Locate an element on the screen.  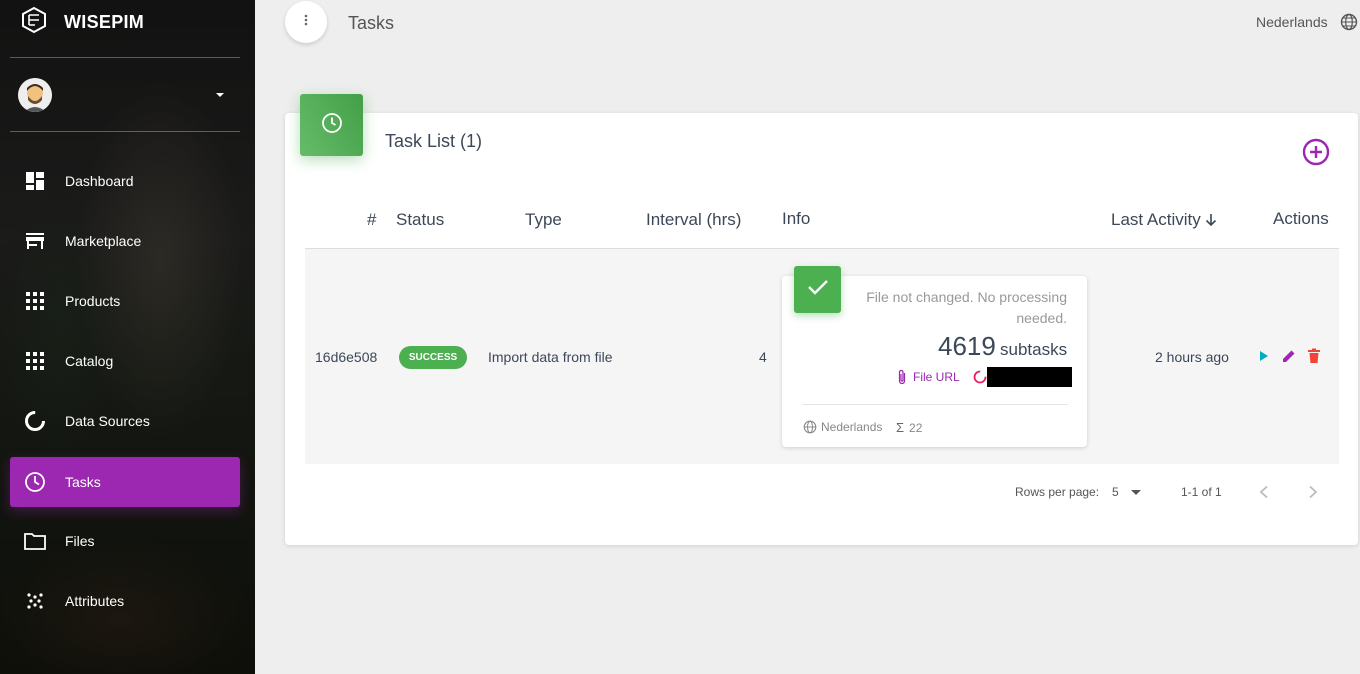
logo-icon is located at coordinates (34, 22).